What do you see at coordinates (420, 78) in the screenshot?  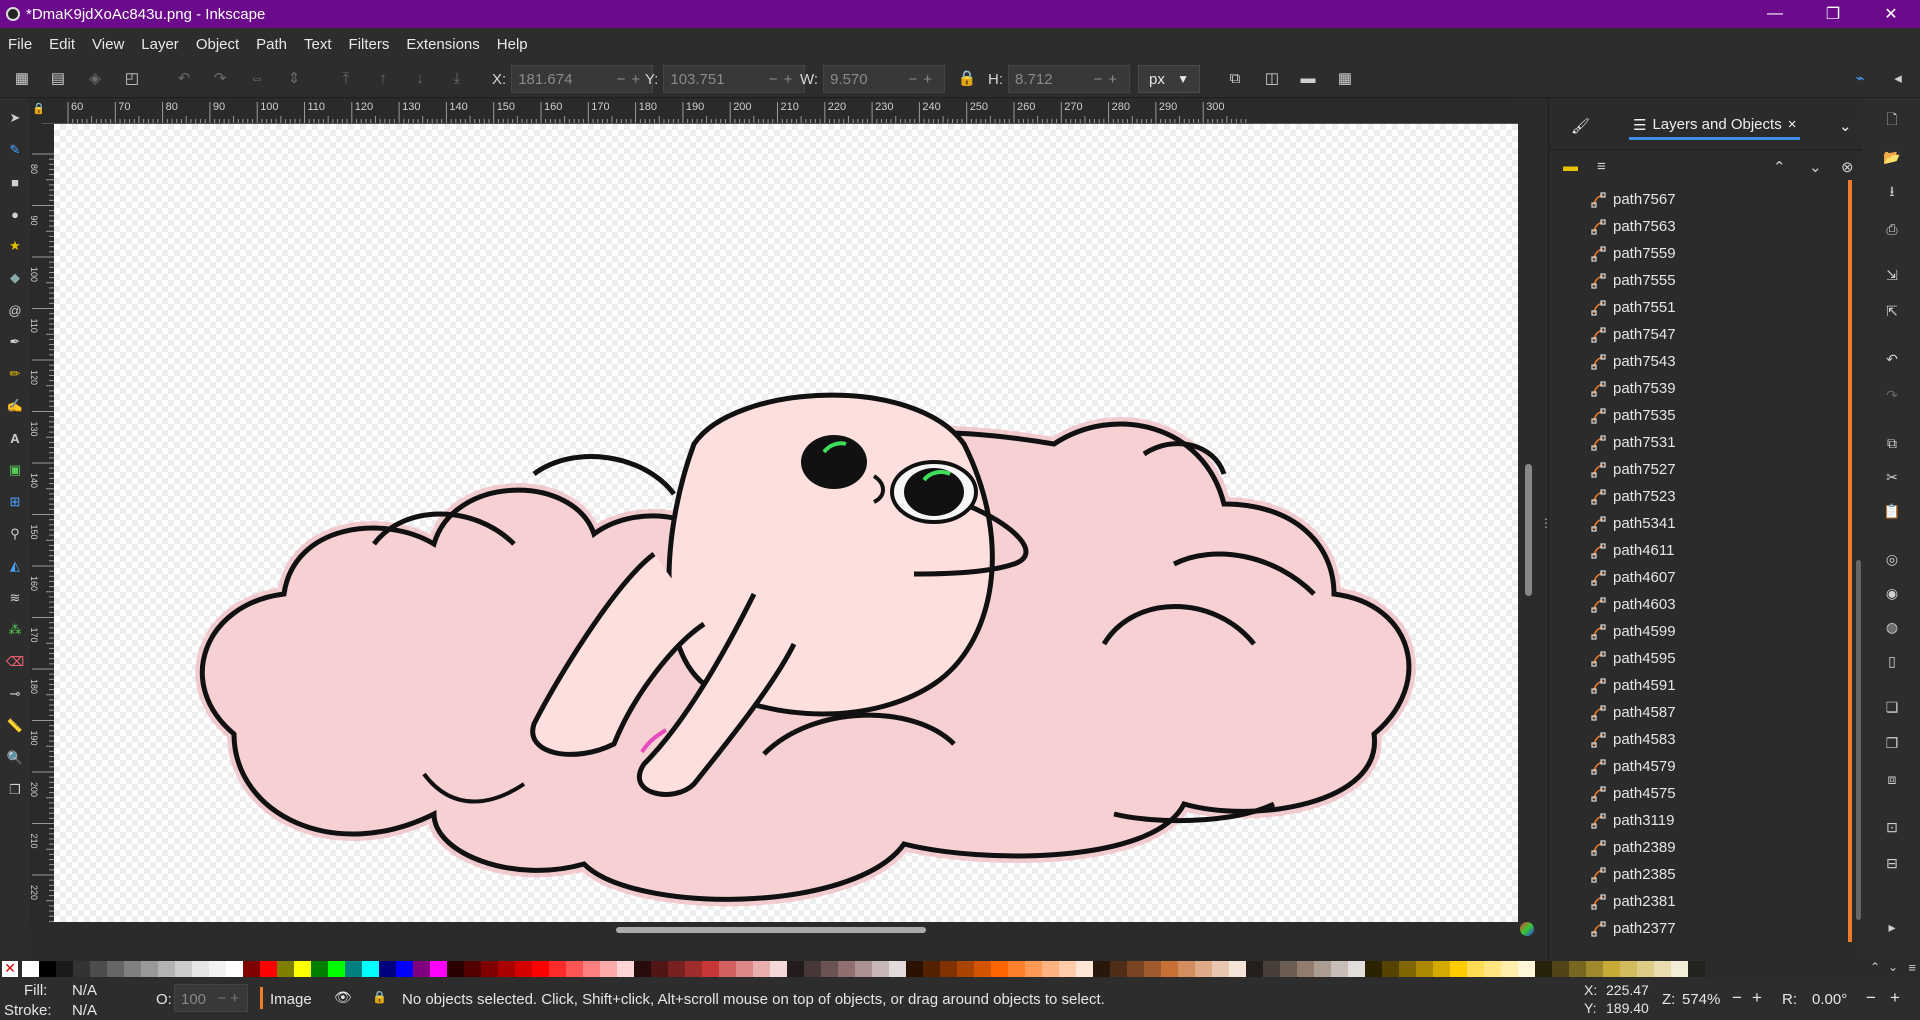 I see `lower-icon: ↓` at bounding box center [420, 78].